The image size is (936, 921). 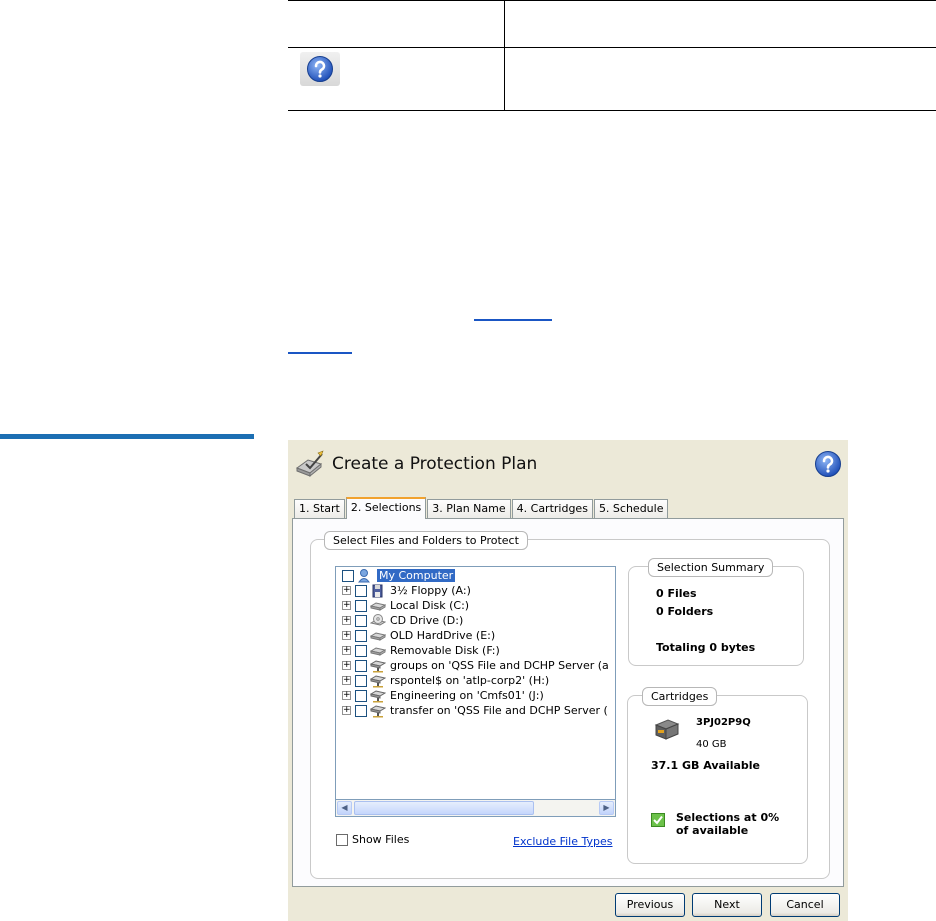 I want to click on tree-item-groups: + groups on 'QSS File and DCHP Server (a, so click(x=475, y=665).